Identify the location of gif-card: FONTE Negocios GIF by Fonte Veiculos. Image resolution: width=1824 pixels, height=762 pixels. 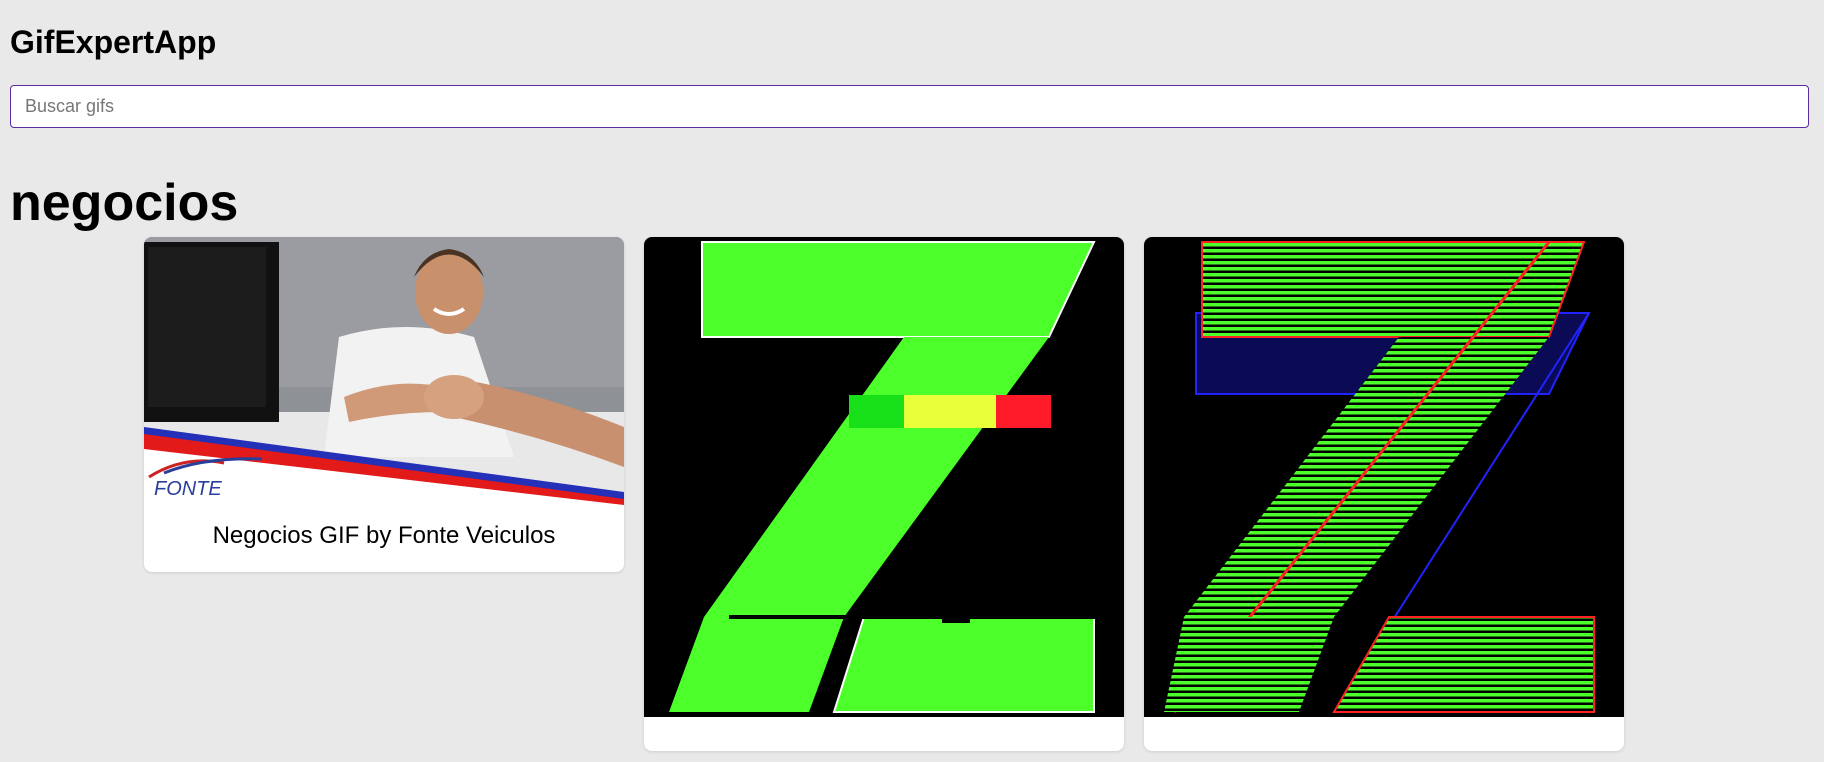
(384, 404).